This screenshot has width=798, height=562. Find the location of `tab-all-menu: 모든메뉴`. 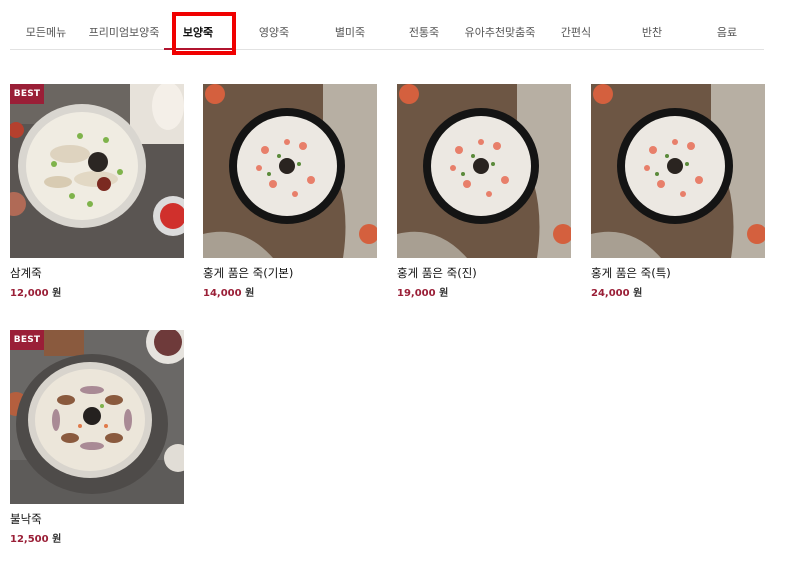

tab-all-menu: 모든메뉴 is located at coordinates (46, 32).